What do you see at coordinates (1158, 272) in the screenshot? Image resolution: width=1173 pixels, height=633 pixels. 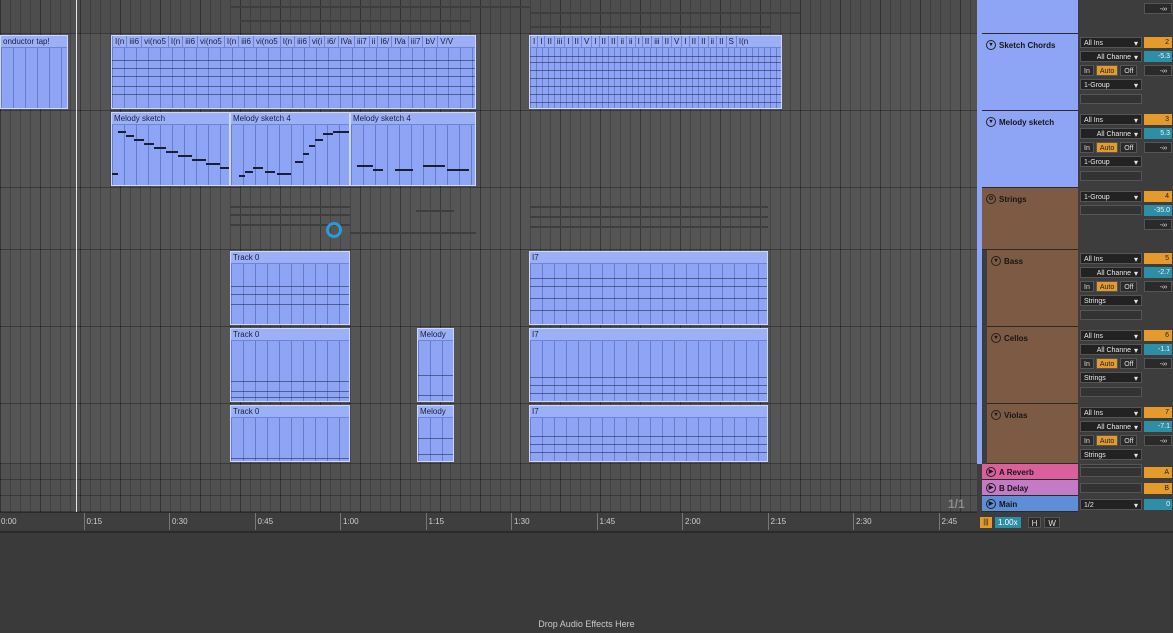 I see `volume-display: -2.7` at bounding box center [1158, 272].